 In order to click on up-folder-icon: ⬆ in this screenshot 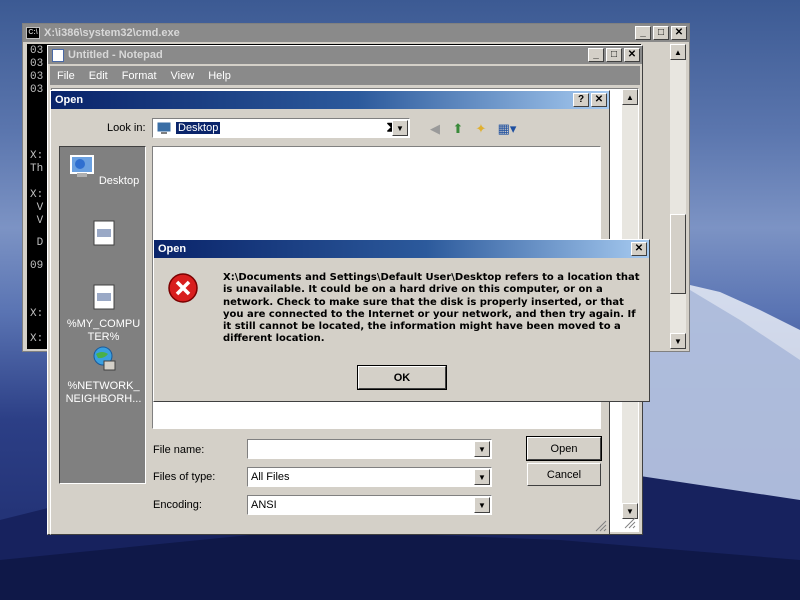, I will do `click(458, 129)`.